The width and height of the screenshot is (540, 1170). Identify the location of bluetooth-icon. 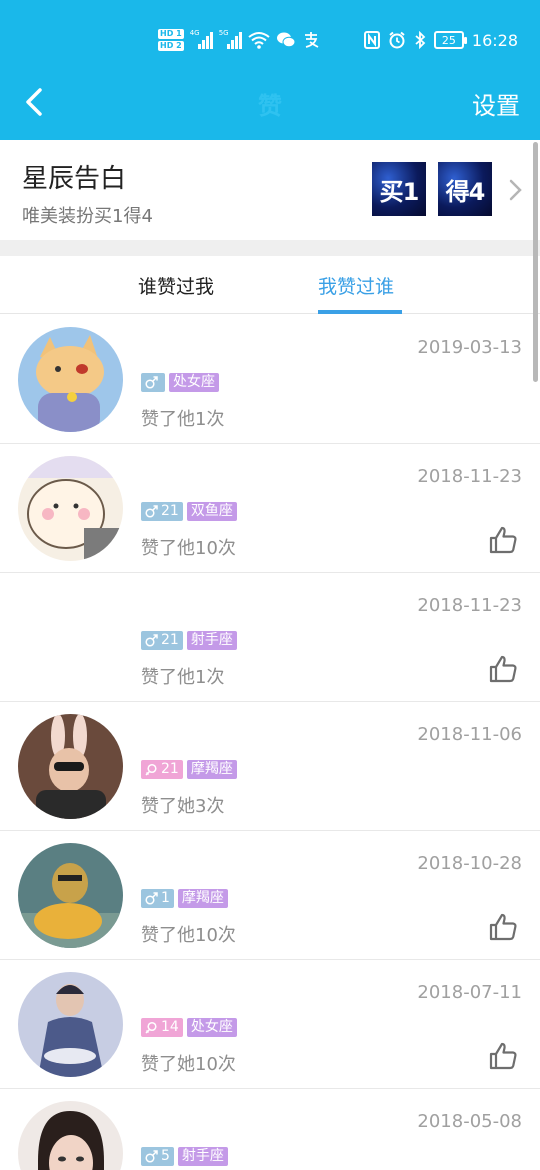
(420, 40).